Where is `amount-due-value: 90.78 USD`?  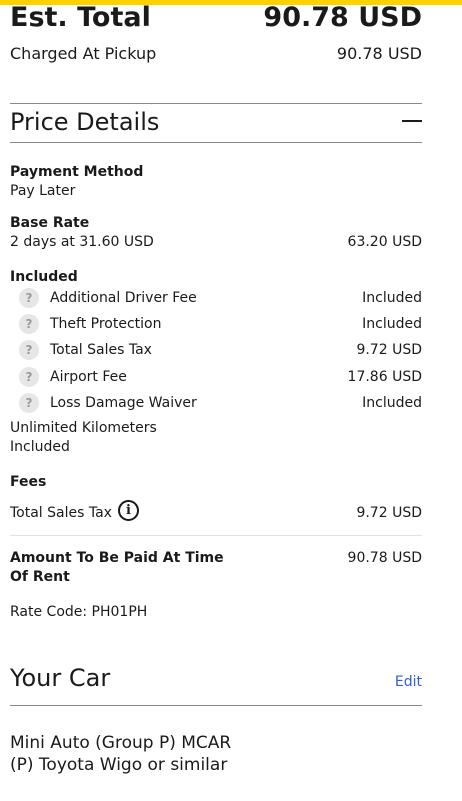 amount-due-value: 90.78 USD is located at coordinates (384, 558).